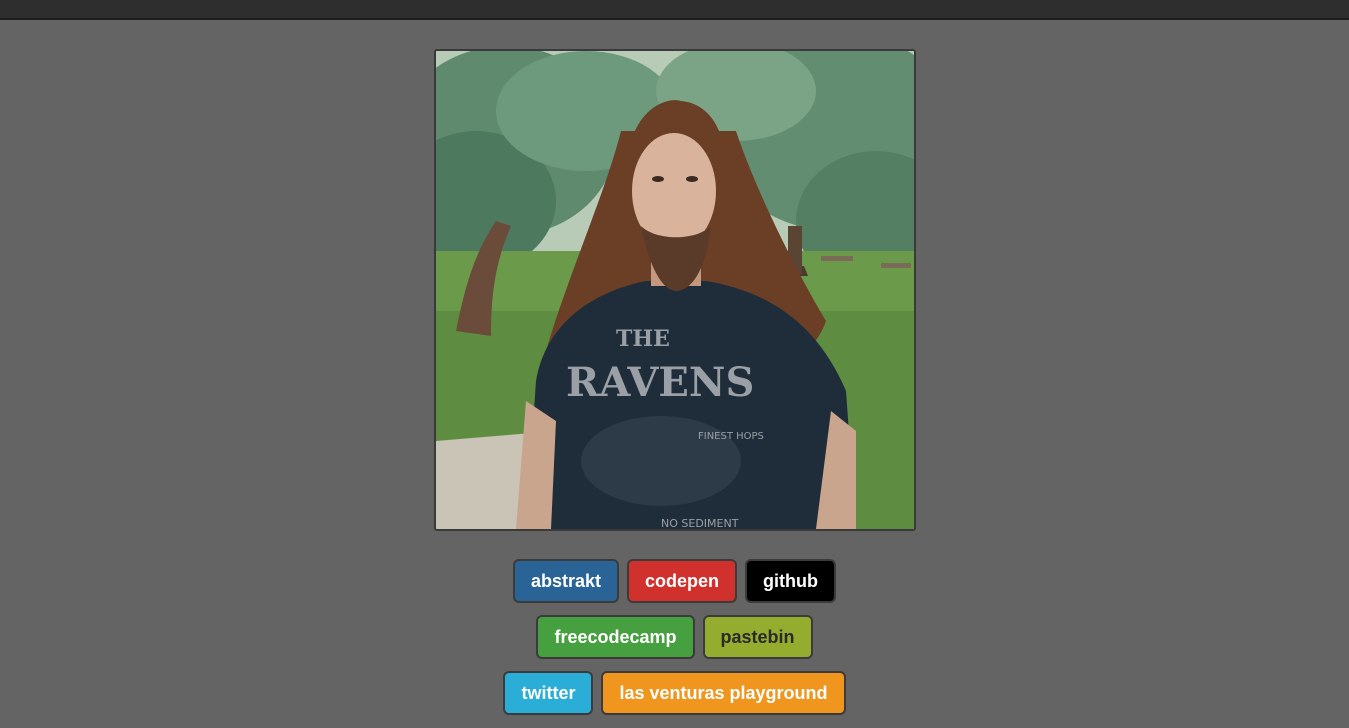 The height and width of the screenshot is (728, 1349). What do you see at coordinates (731, 436) in the screenshot?
I see `shirt-text-finest-hops: FINEST HOPS` at bounding box center [731, 436].